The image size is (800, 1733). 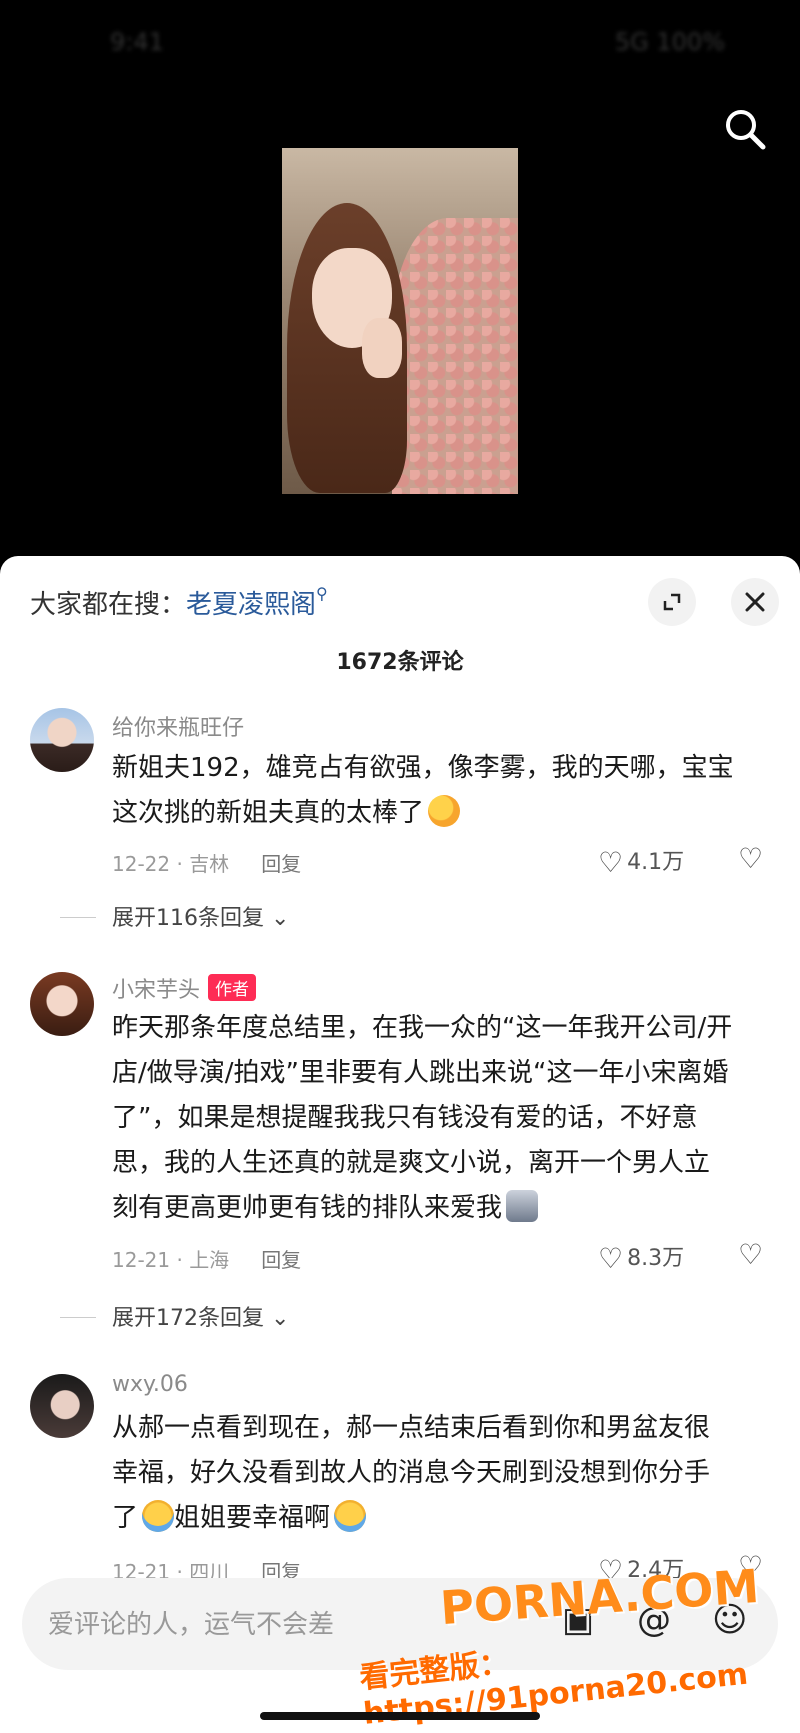 I want to click on hot-search: 大家都在搜：老夏凌熙阁⚲, so click(x=179, y=602).